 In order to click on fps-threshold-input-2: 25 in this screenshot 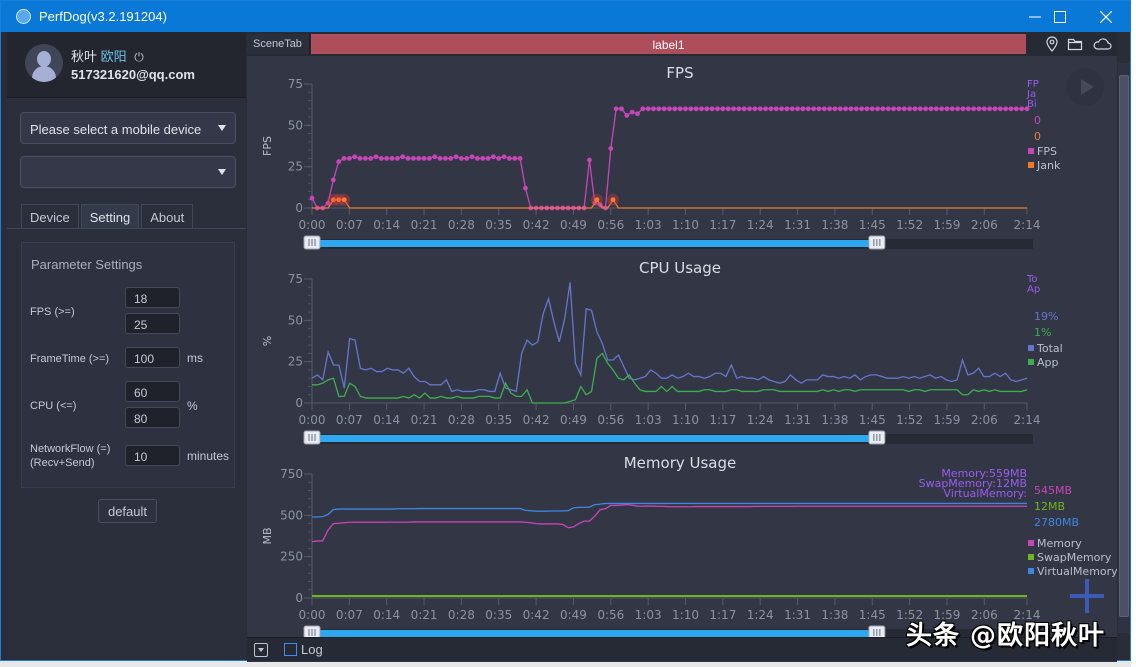, I will do `click(152, 323)`.